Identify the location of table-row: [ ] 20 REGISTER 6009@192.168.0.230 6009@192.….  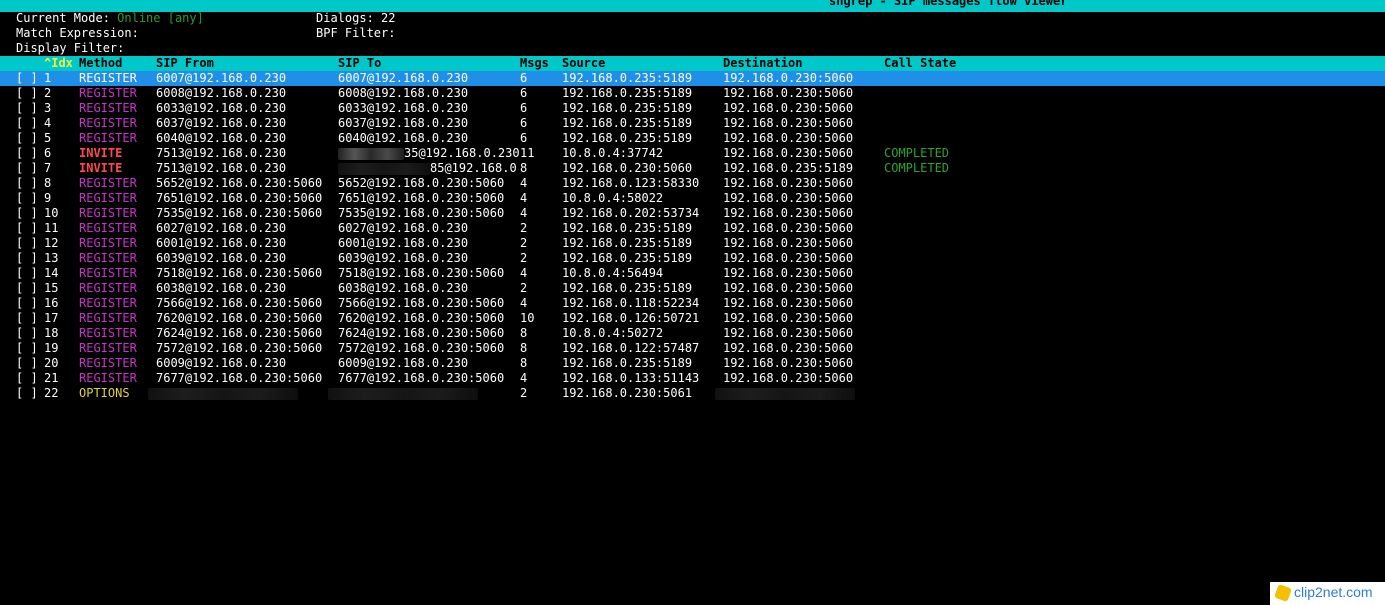
(692, 363).